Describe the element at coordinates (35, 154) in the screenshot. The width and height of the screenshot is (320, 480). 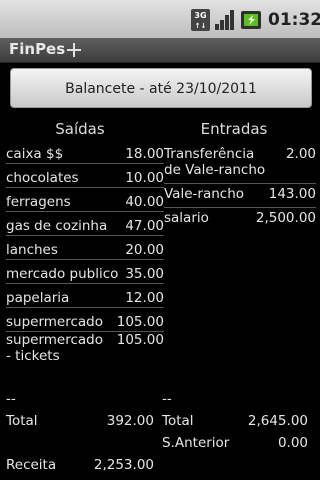
I see `item-label: caixa $$` at that location.